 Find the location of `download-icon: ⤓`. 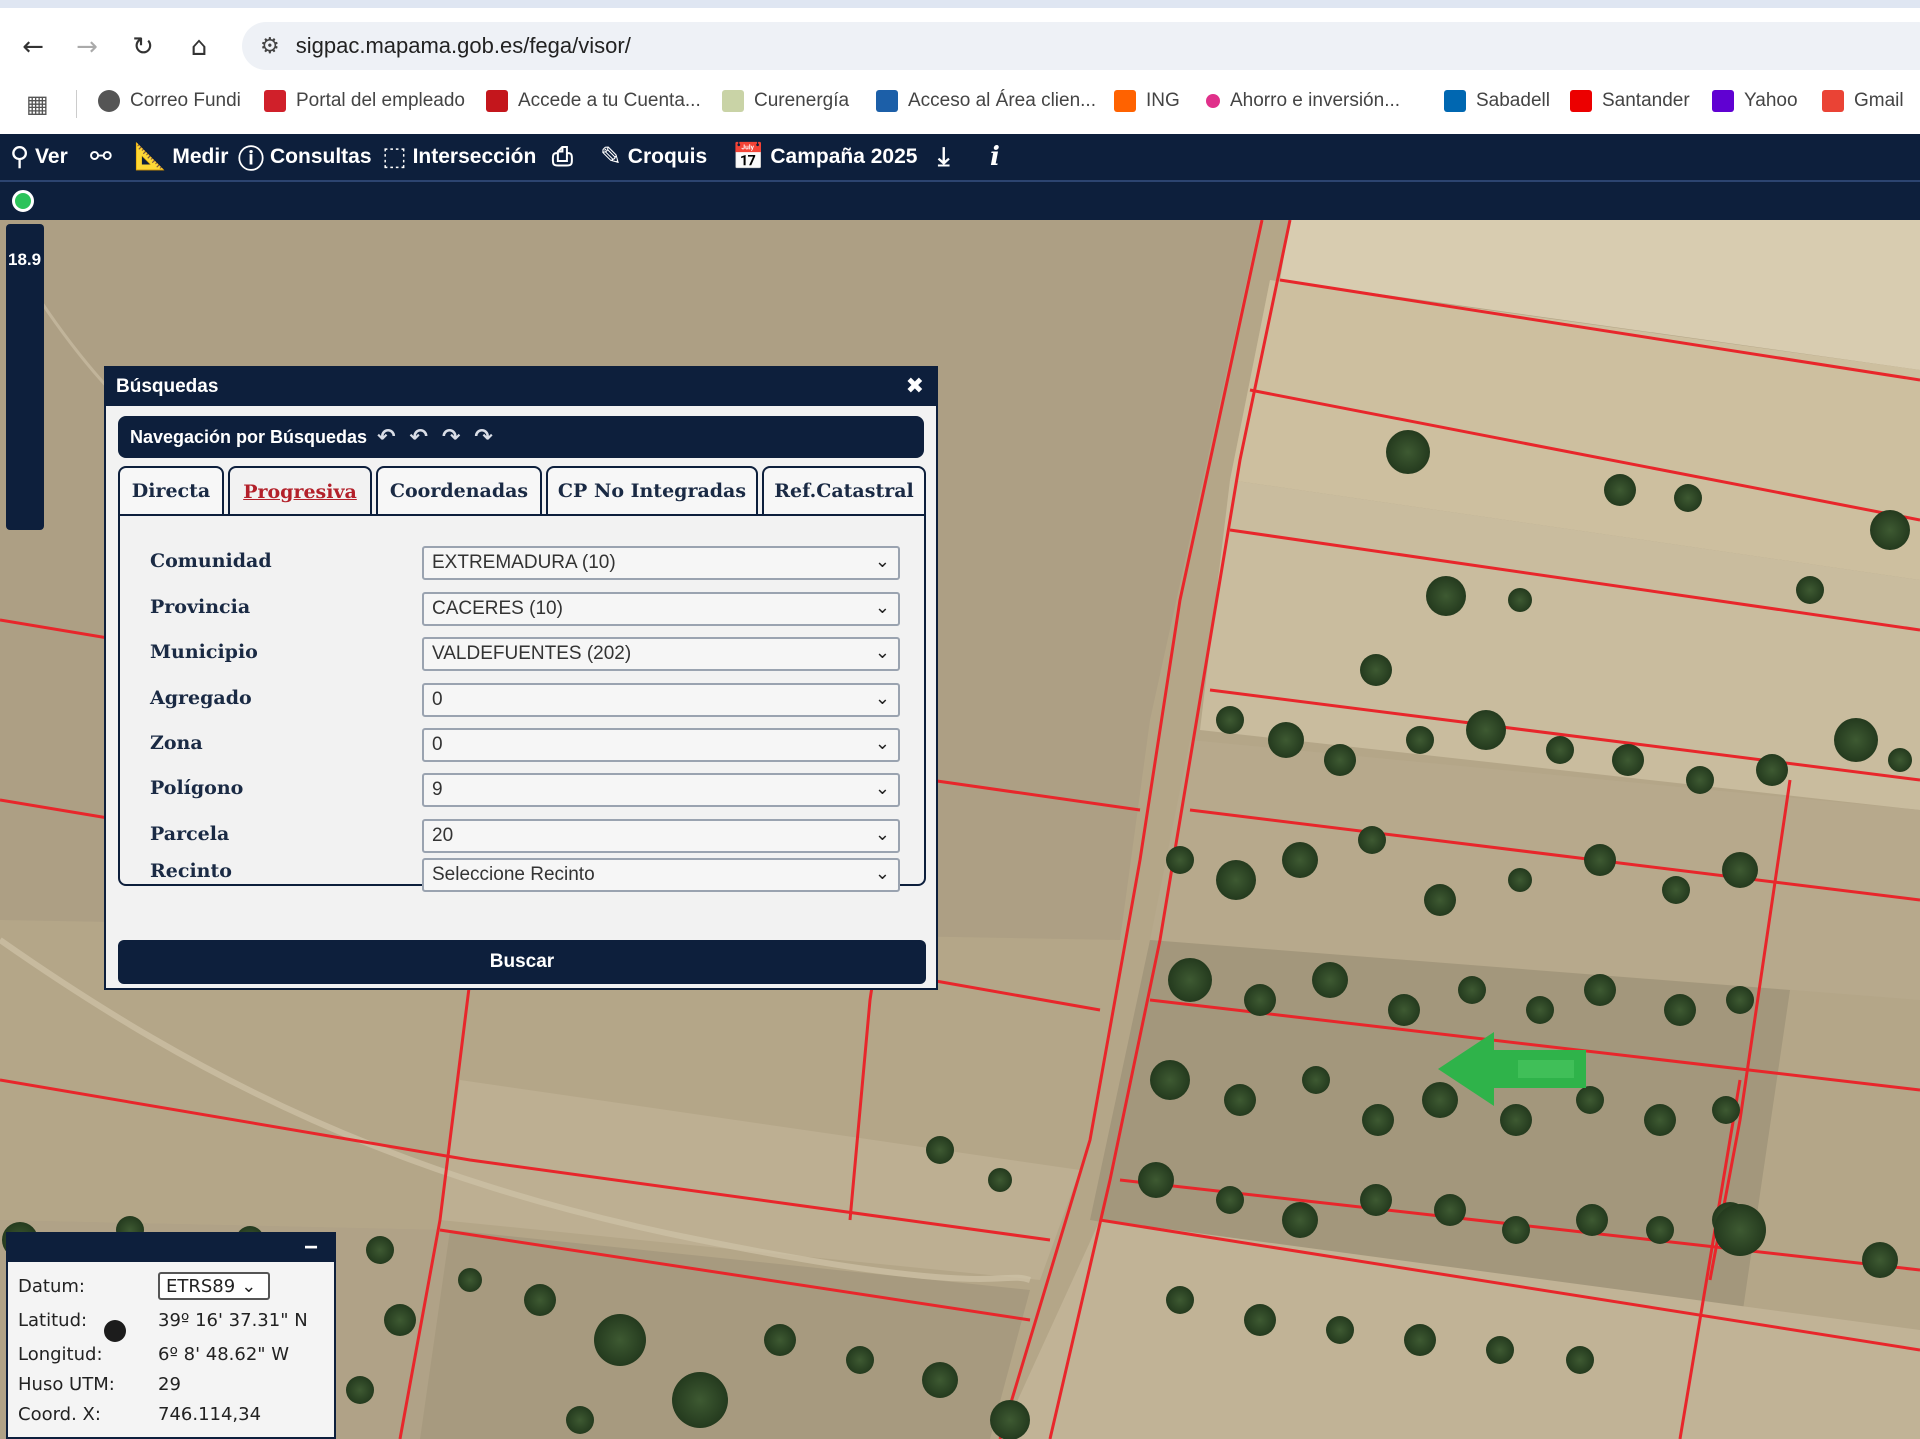

download-icon: ⤓ is located at coordinates (944, 156).